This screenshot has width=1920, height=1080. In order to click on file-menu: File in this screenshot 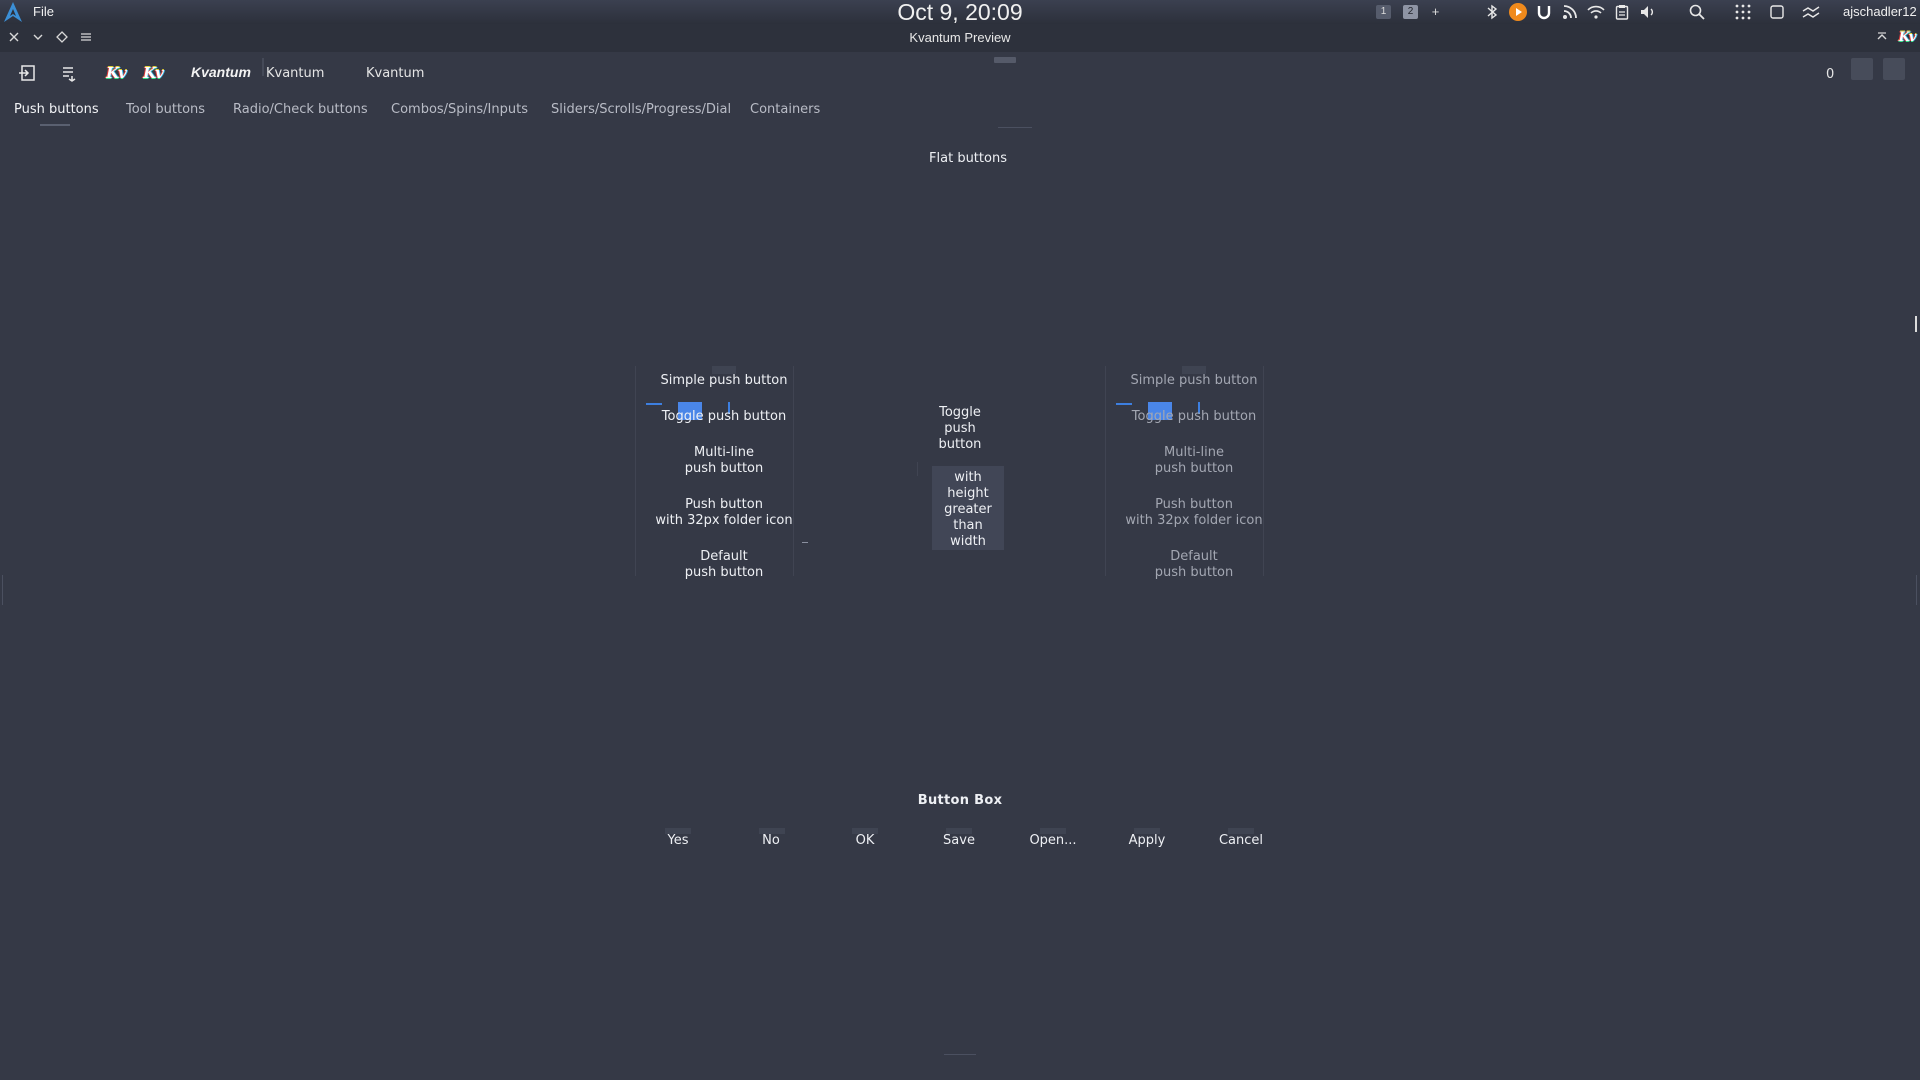, I will do `click(43, 11)`.